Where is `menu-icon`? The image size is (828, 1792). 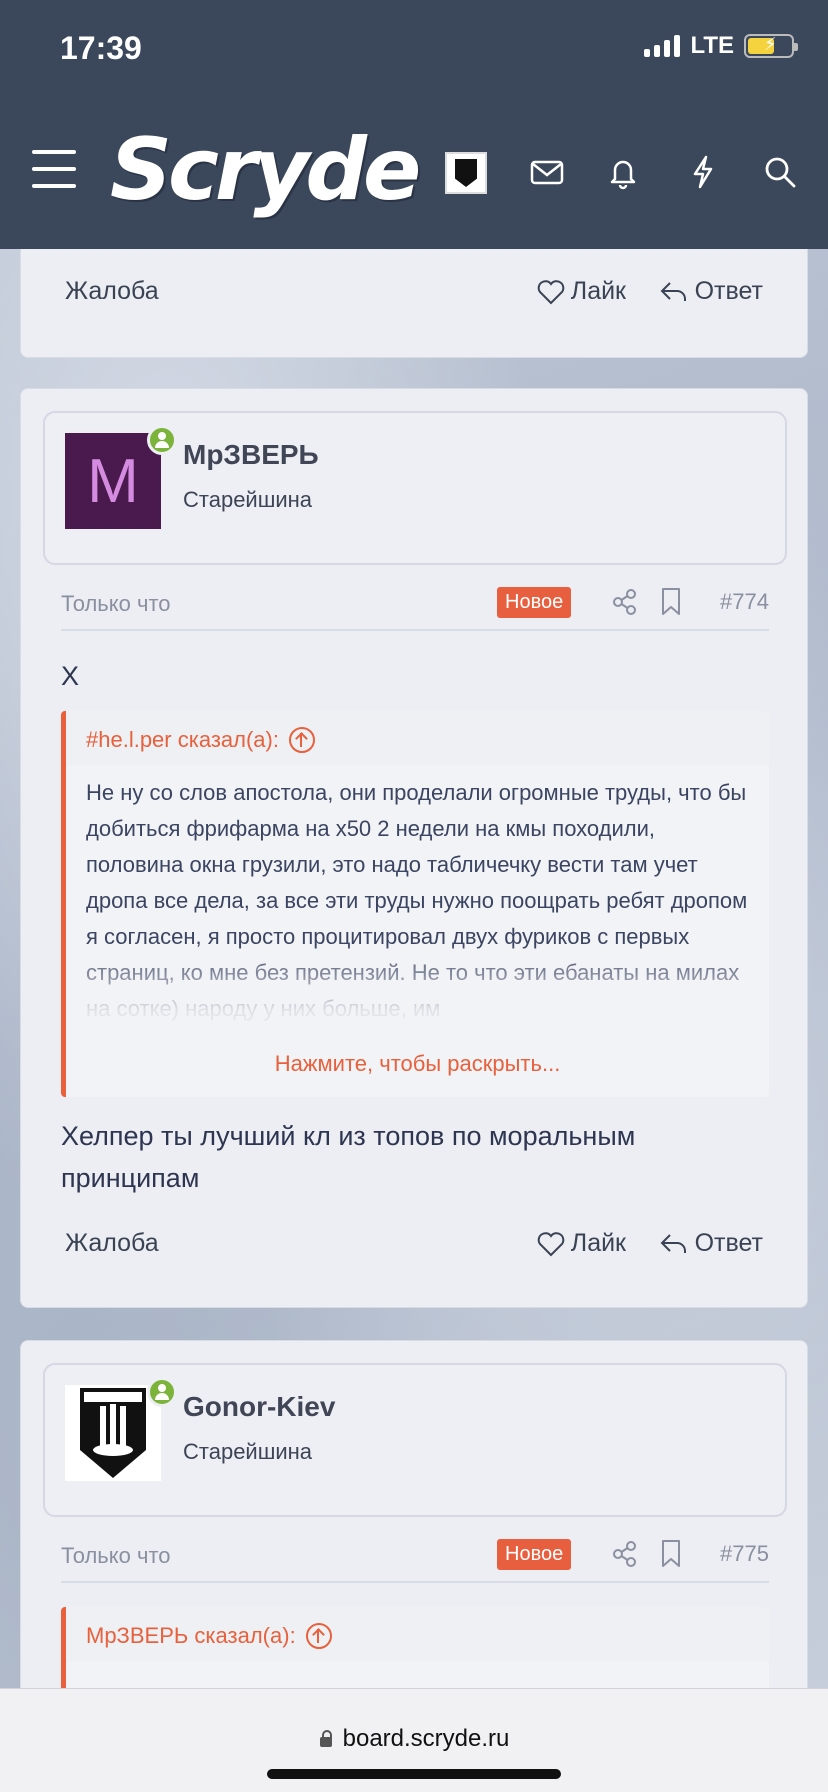 menu-icon is located at coordinates (54, 169).